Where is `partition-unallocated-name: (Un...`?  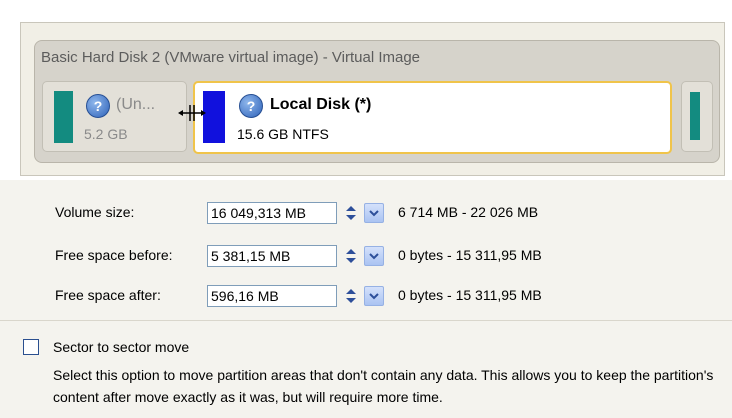 partition-unallocated-name: (Un... is located at coordinates (136, 104).